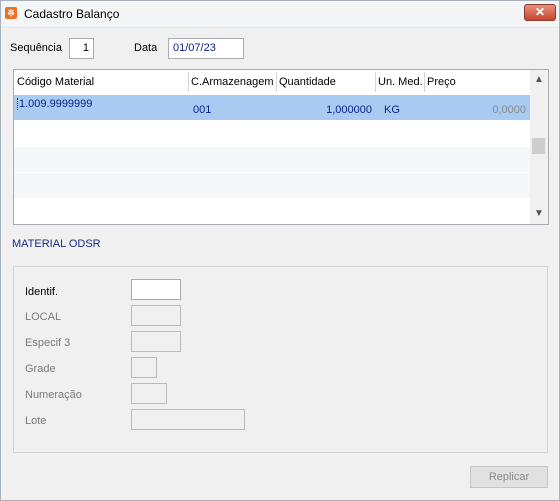 This screenshot has width=560, height=501. What do you see at coordinates (202, 110) in the screenshot?
I see `cell-armazenagem: 001` at bounding box center [202, 110].